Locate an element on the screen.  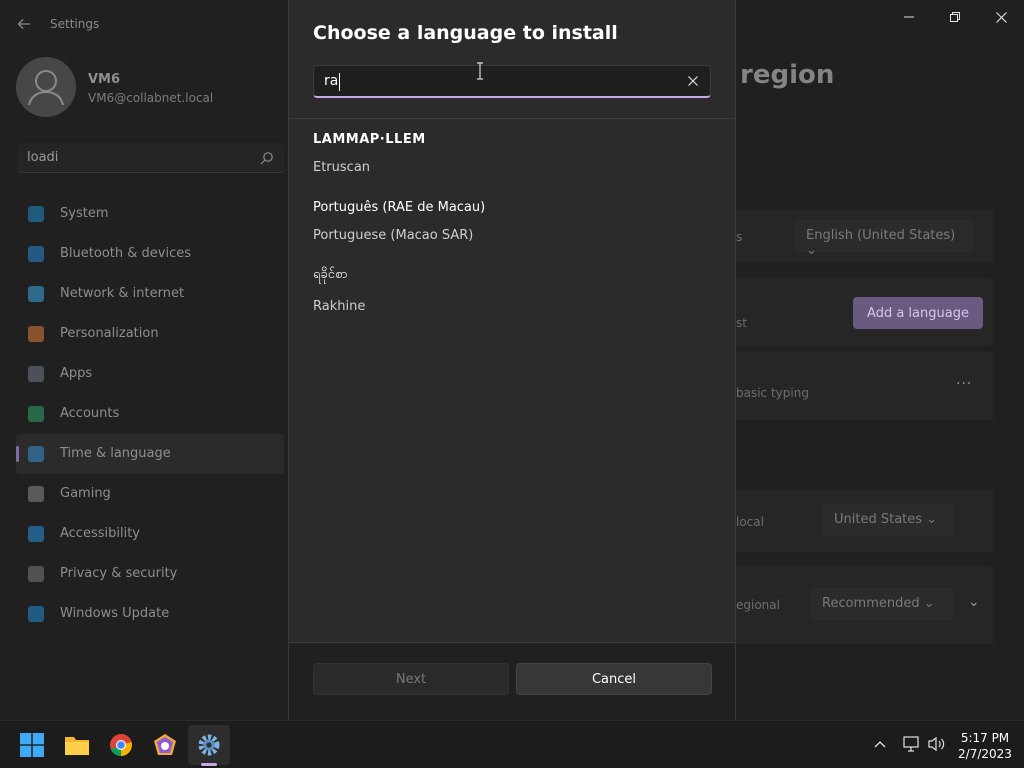
dialog-title: Choose a language to install is located at coordinates (465, 33).